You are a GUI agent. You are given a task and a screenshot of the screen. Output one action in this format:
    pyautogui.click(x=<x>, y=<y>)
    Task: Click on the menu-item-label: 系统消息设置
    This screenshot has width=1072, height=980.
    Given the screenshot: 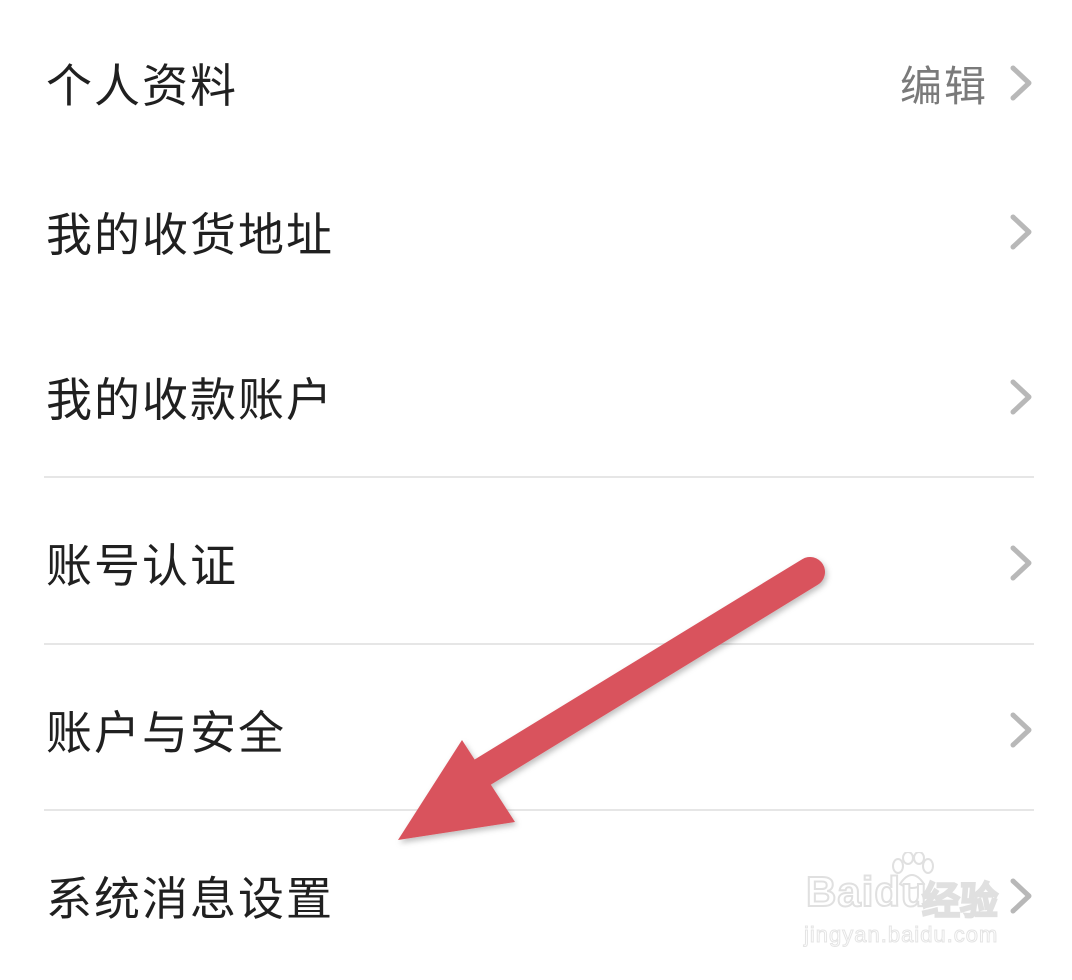 What is the action you would take?
    pyautogui.click(x=190, y=899)
    